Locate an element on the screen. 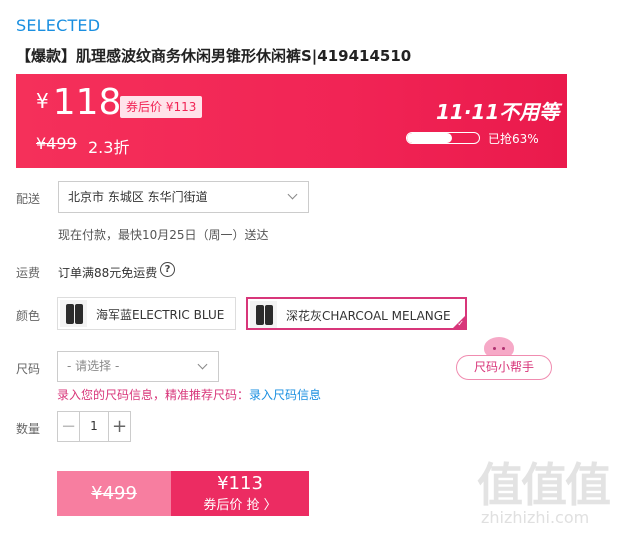 The image size is (624, 536). current-price: ¥118 is located at coordinates (78, 102).